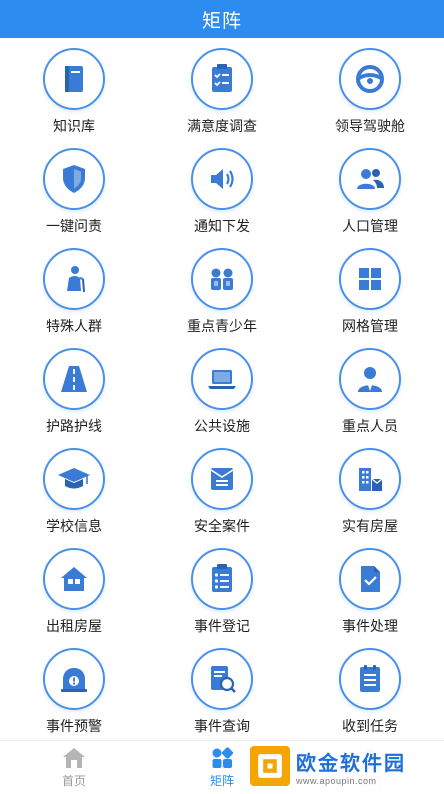 This screenshot has width=444, height=794. I want to click on grid-item-label: 一键问责, so click(74, 226).